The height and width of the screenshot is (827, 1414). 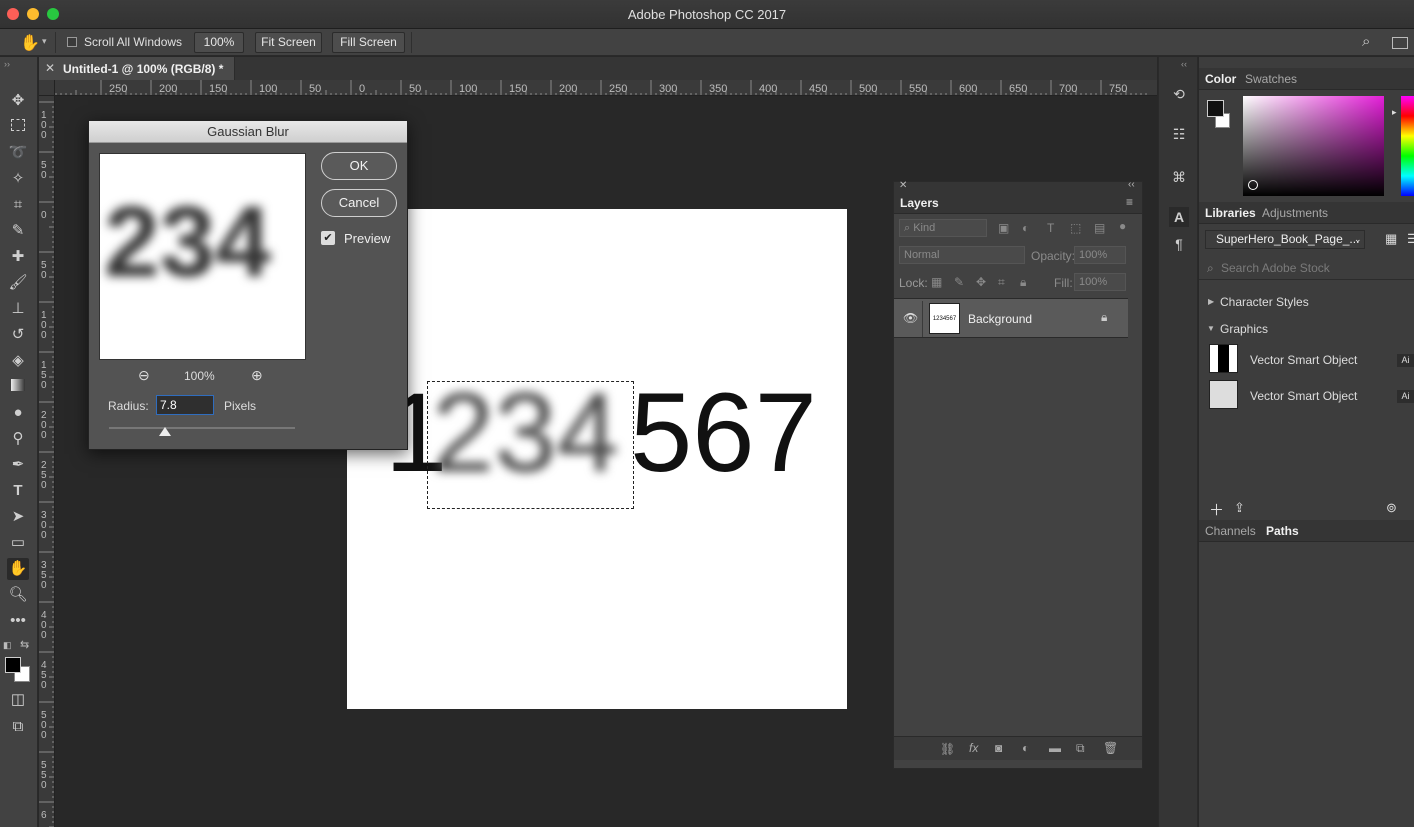 What do you see at coordinates (1216, 509) in the screenshot?
I see `add-content-icon: ＋` at bounding box center [1216, 509].